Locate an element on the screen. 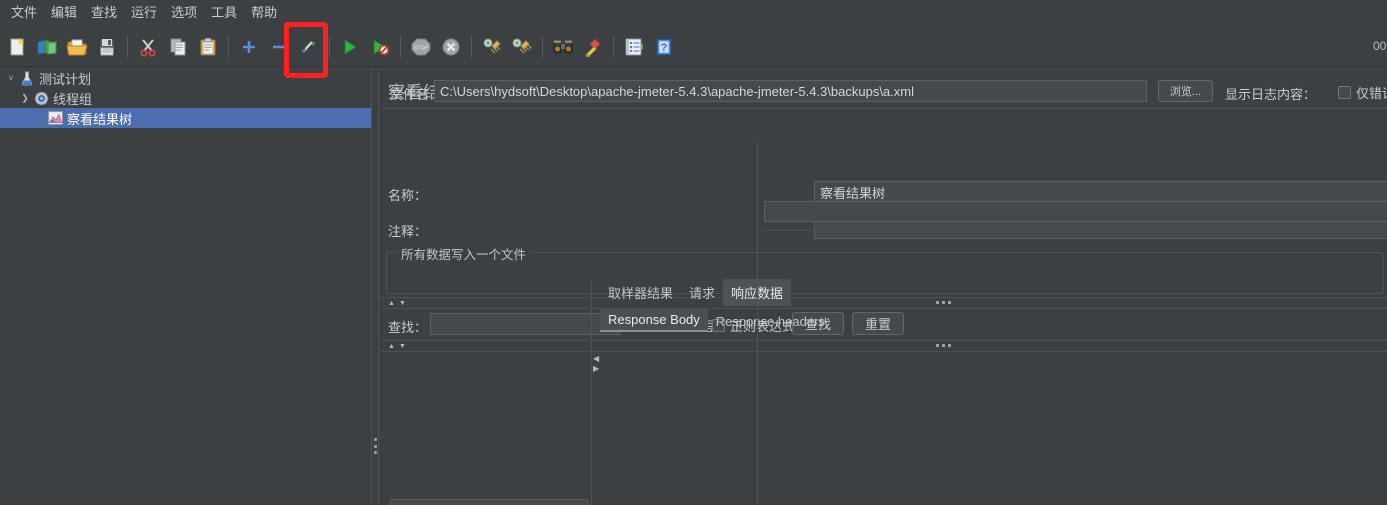  view-results-tree-icon is located at coordinates (55, 118).